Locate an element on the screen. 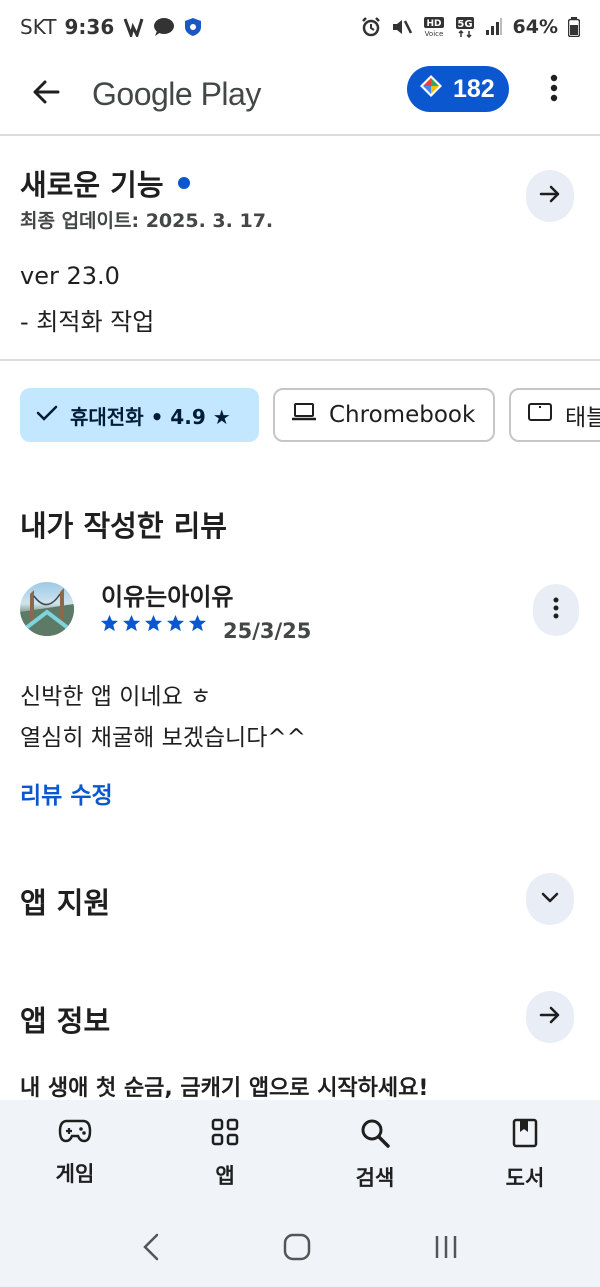 The image size is (600, 1287). status-bar: SKT 9:36 HD Voice 5G 64% is located at coordinates (300, 27).